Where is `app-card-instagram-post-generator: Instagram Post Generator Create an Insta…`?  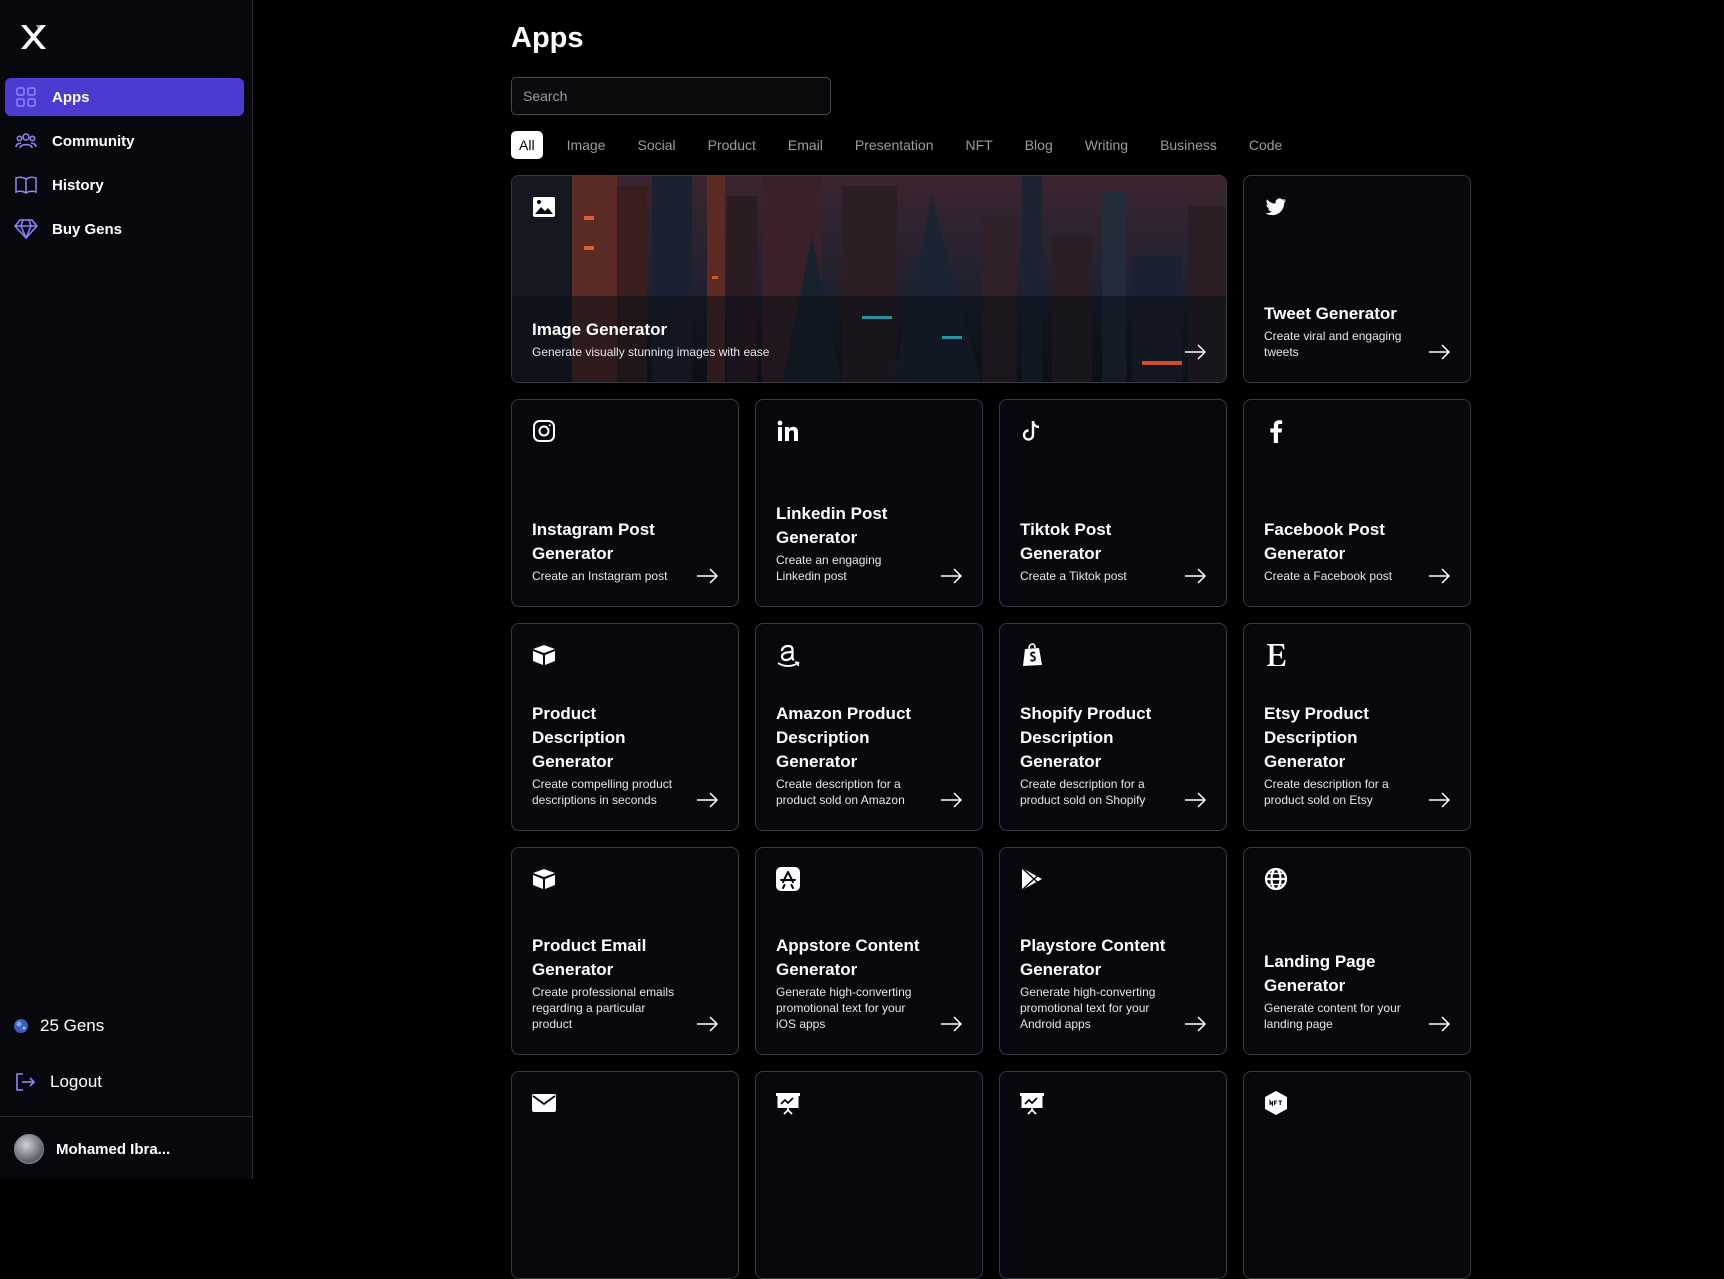
app-card-instagram-post-generator: Instagram Post Generator Create an Insta… is located at coordinates (625, 503).